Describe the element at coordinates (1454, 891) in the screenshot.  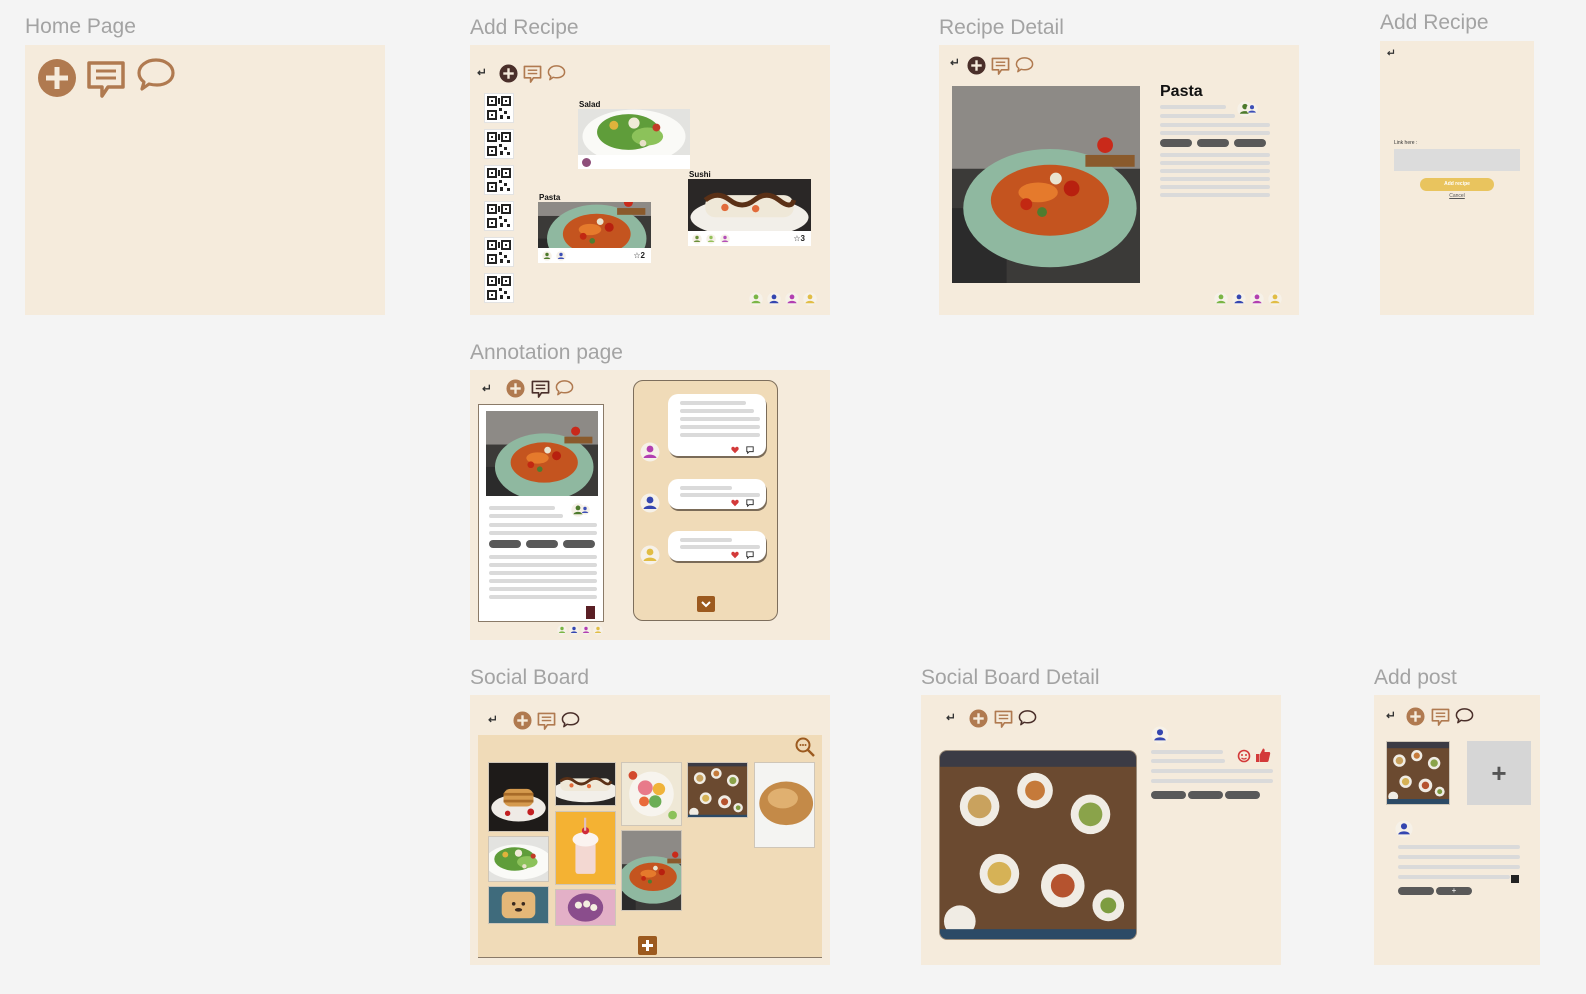
I see `add-tag-button: +` at that location.